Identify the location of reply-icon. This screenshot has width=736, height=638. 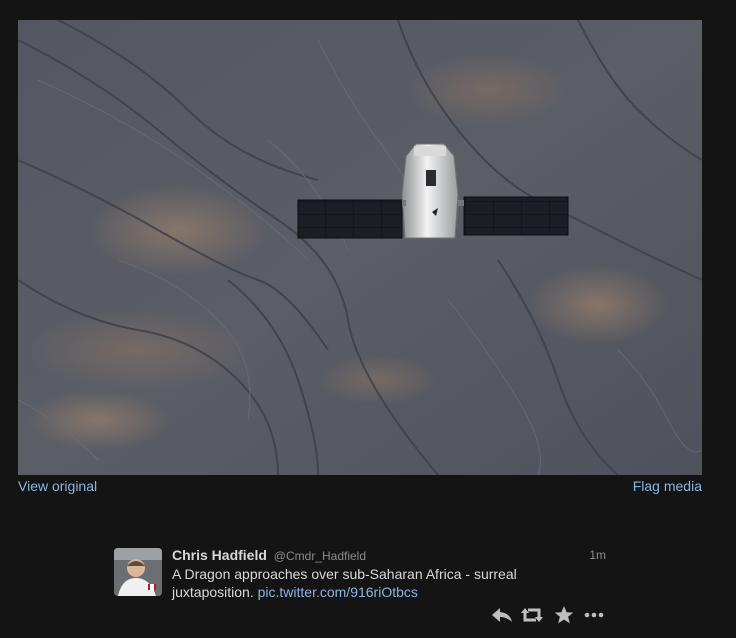
(502, 615).